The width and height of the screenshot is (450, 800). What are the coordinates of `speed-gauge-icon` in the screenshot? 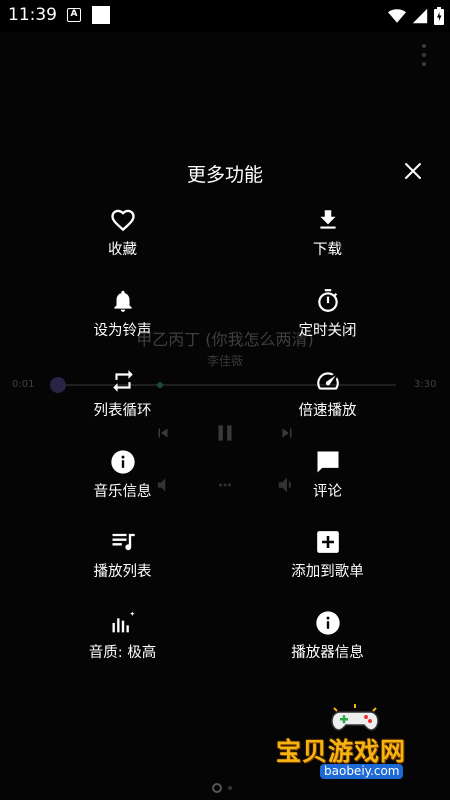 It's located at (327, 381).